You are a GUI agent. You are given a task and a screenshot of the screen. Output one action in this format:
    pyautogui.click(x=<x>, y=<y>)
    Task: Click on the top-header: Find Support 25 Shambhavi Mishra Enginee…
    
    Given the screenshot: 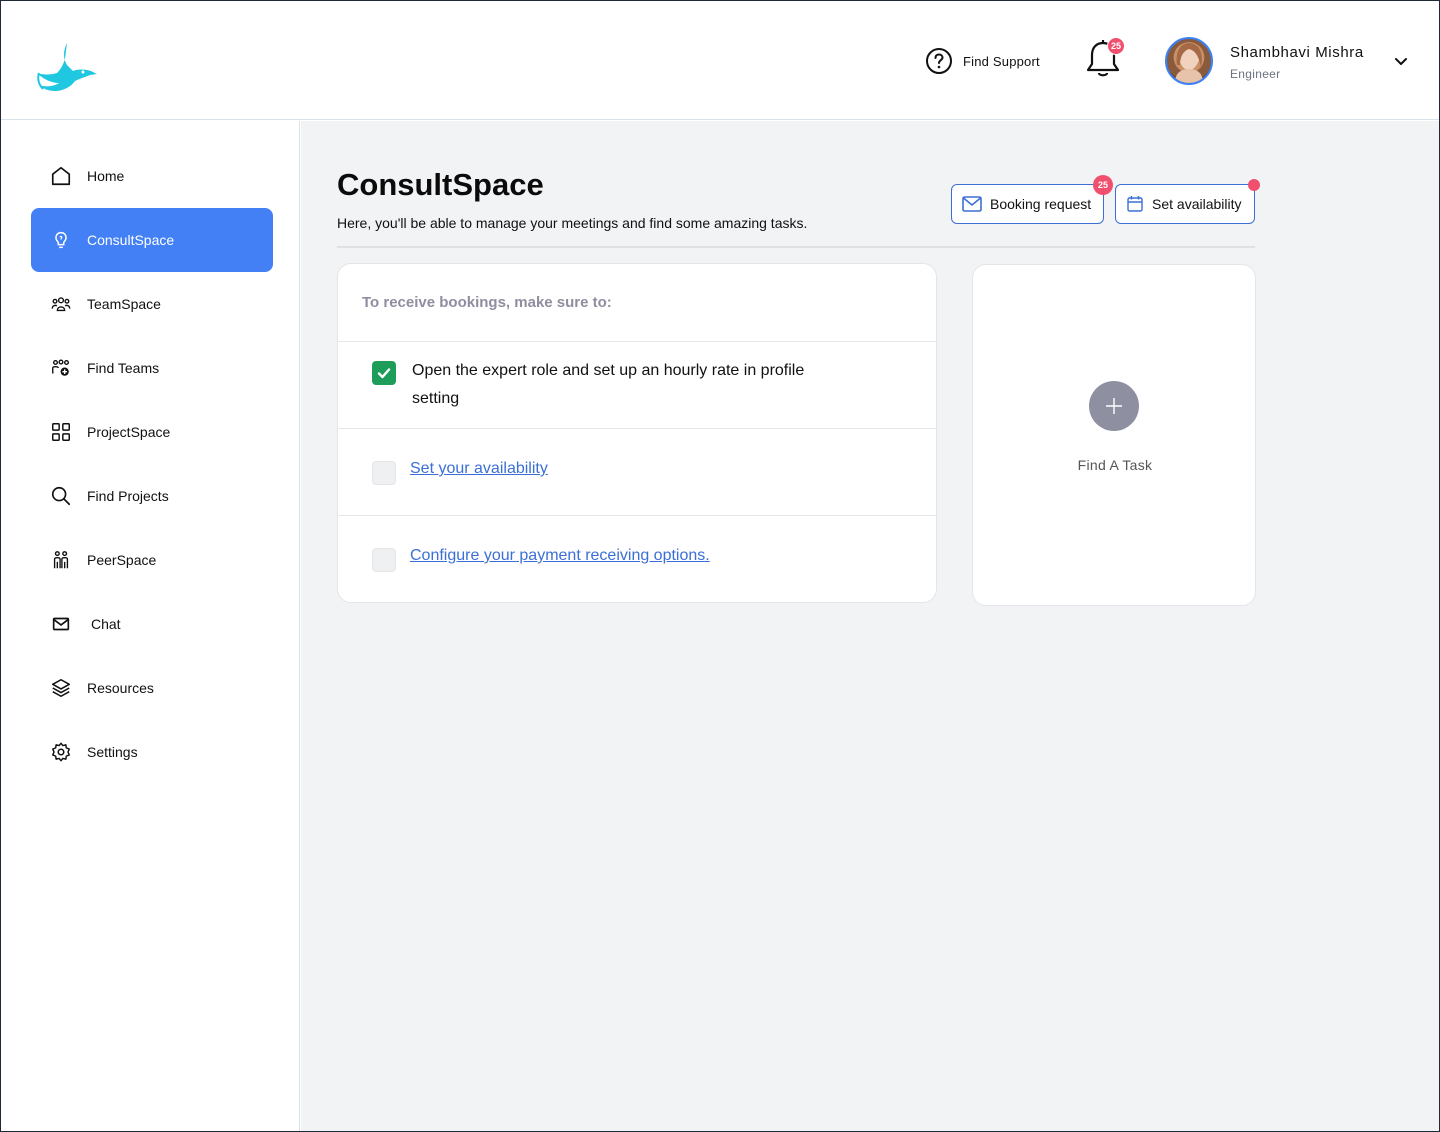 What is the action you would take?
    pyautogui.click(x=720, y=60)
    